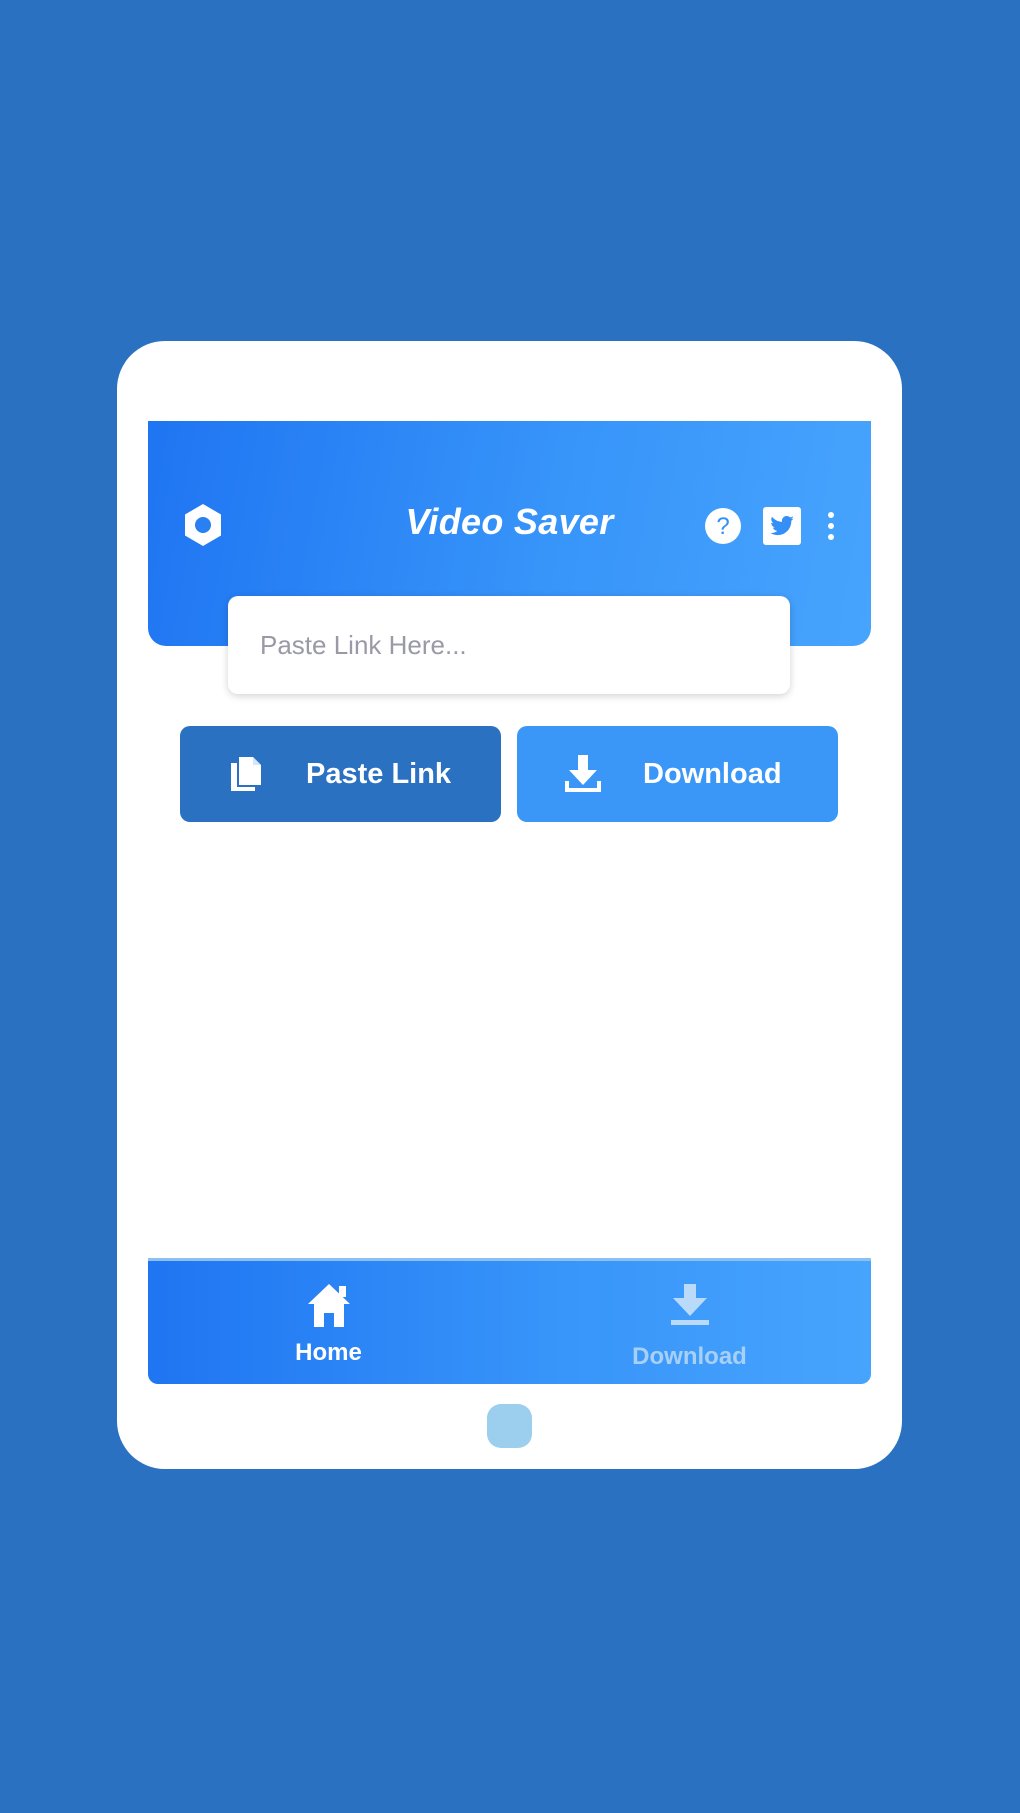 The height and width of the screenshot is (1813, 1020). I want to click on link-input-card, so click(509, 645).